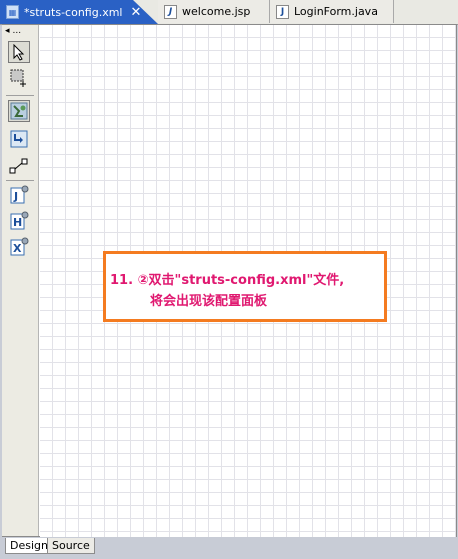 The image size is (458, 559). I want to click on svg-text: J, so click(15, 196).